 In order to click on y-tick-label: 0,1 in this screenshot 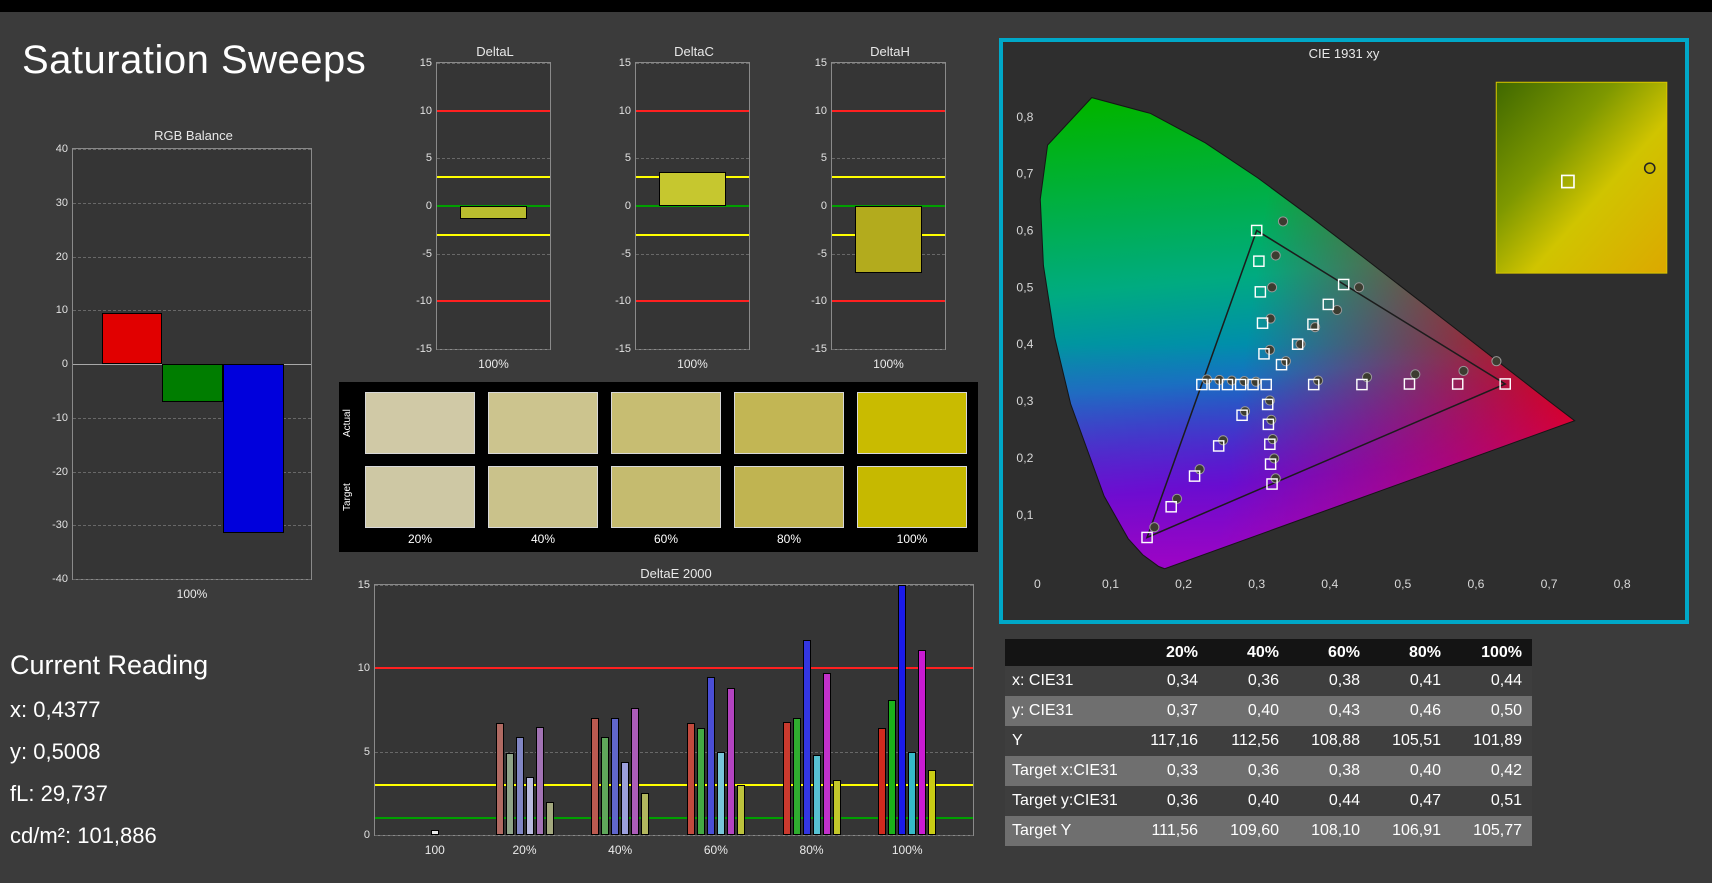, I will do `click(1024, 515)`.